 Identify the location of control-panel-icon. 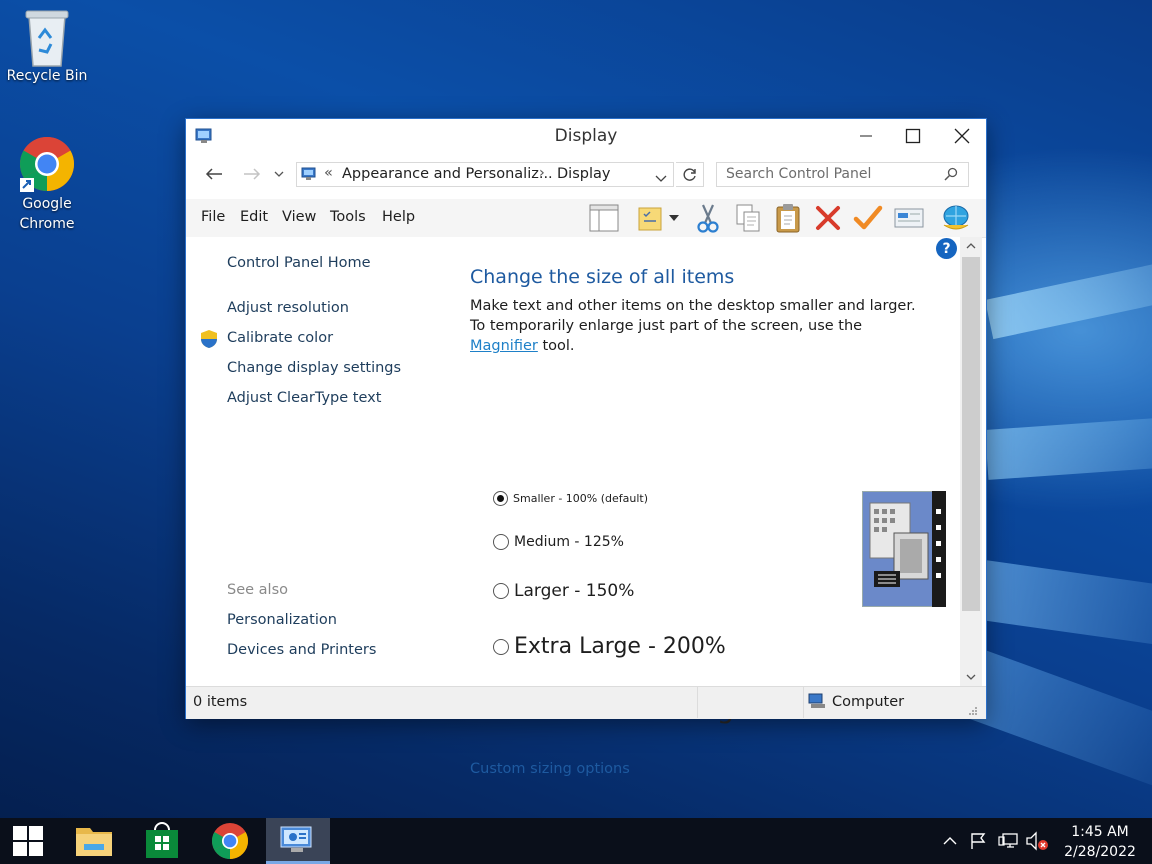
(296, 839).